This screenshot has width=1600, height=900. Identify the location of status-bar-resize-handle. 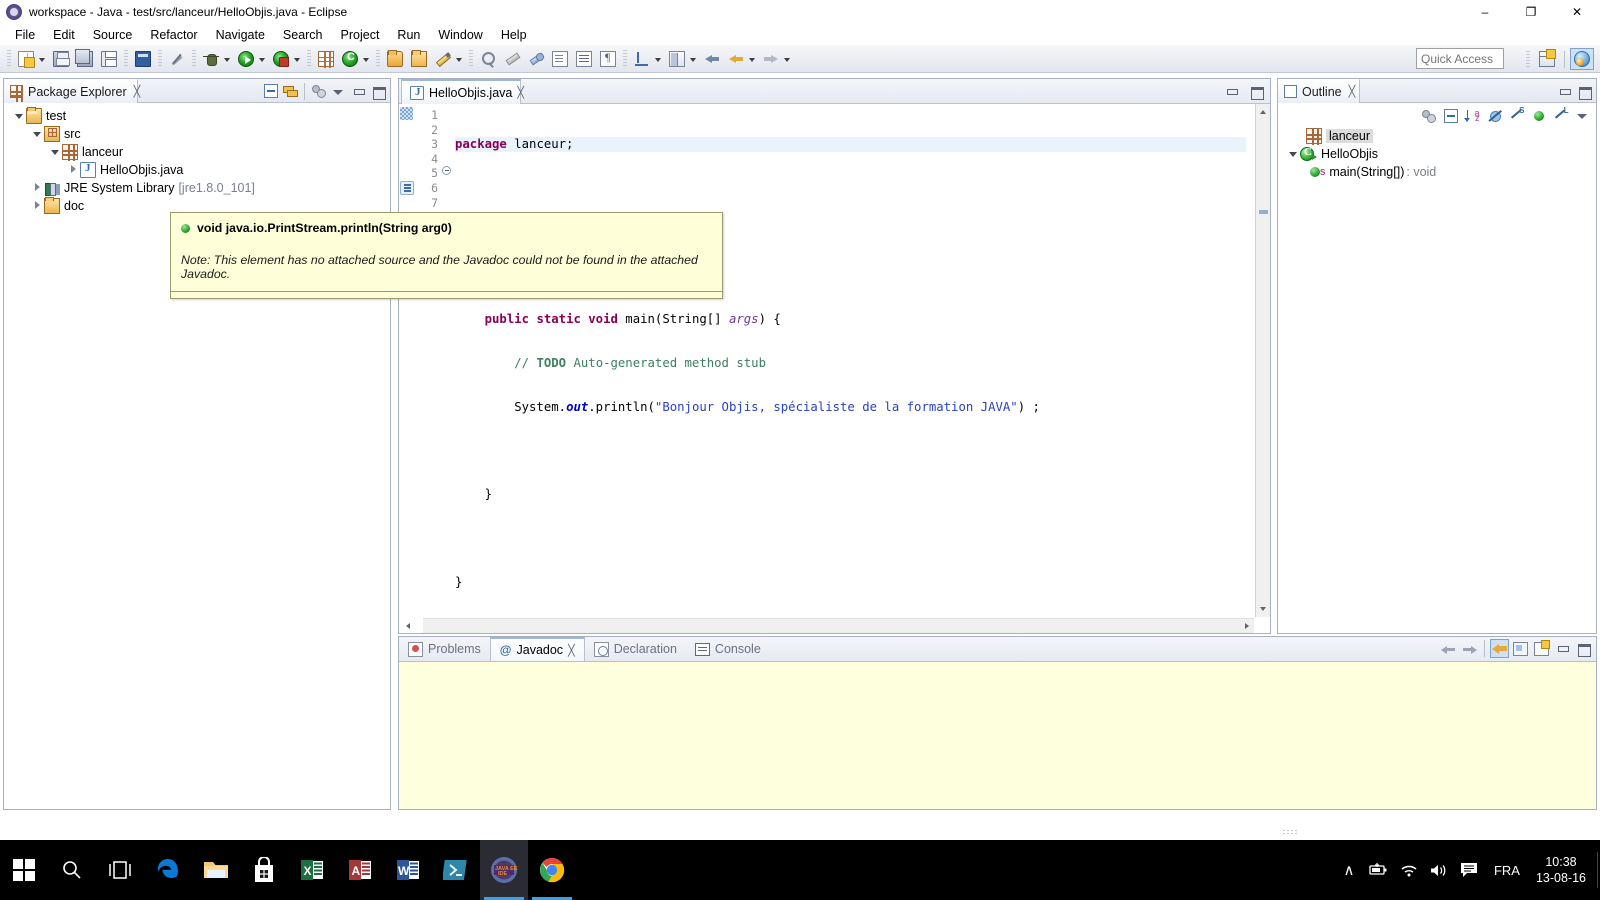
(1290, 831).